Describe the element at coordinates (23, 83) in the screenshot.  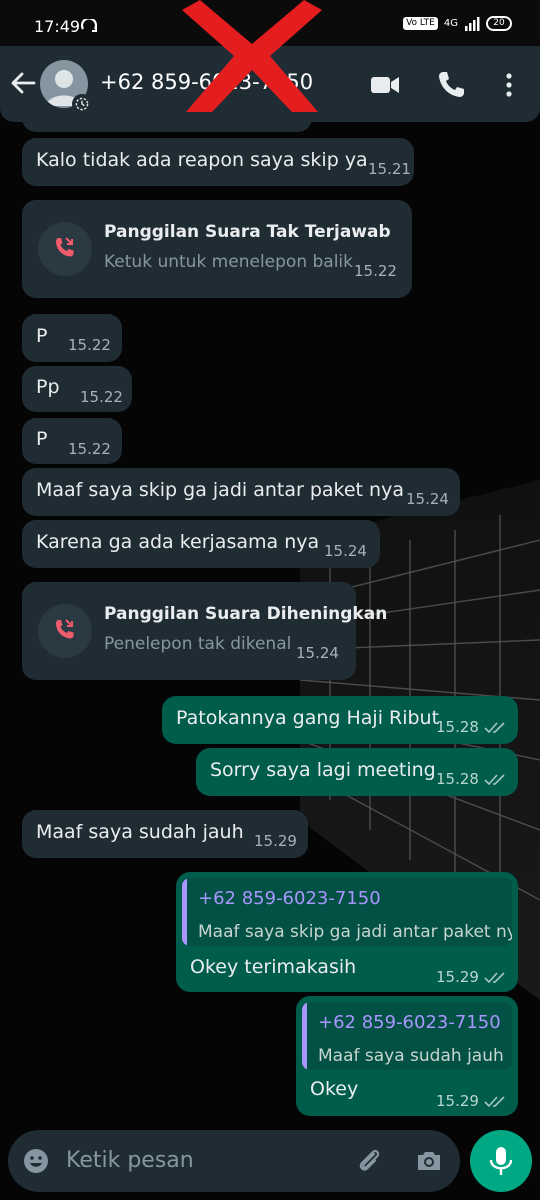
I see `back-arrow-icon` at that location.